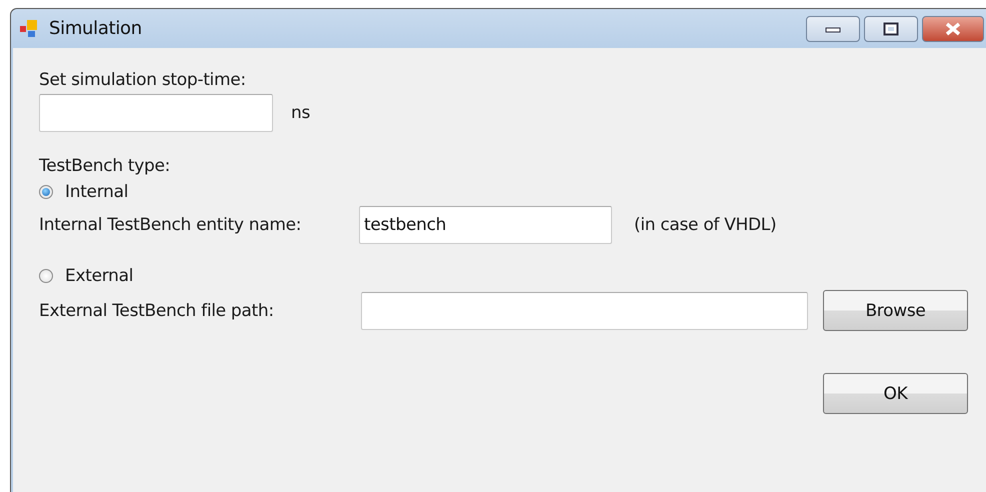  I want to click on unit-label: ns, so click(300, 113).